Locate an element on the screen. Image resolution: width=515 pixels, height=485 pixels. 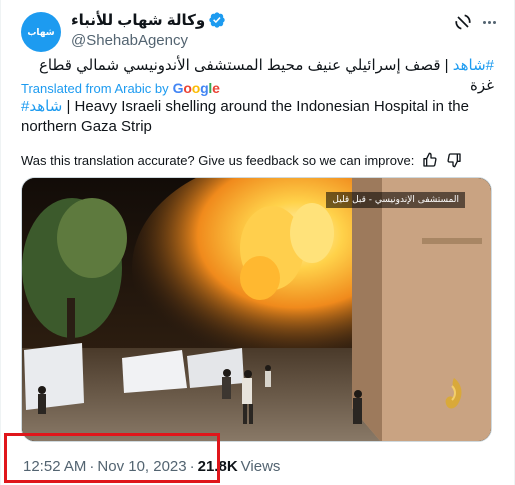
more-icon is located at coordinates (489, 22).